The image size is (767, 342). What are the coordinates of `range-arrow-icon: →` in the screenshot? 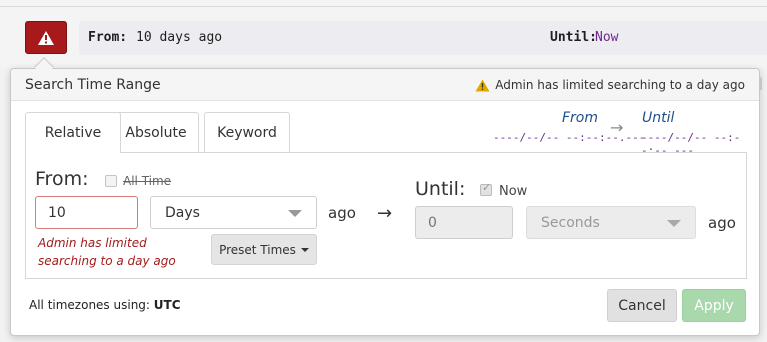 It's located at (385, 213).